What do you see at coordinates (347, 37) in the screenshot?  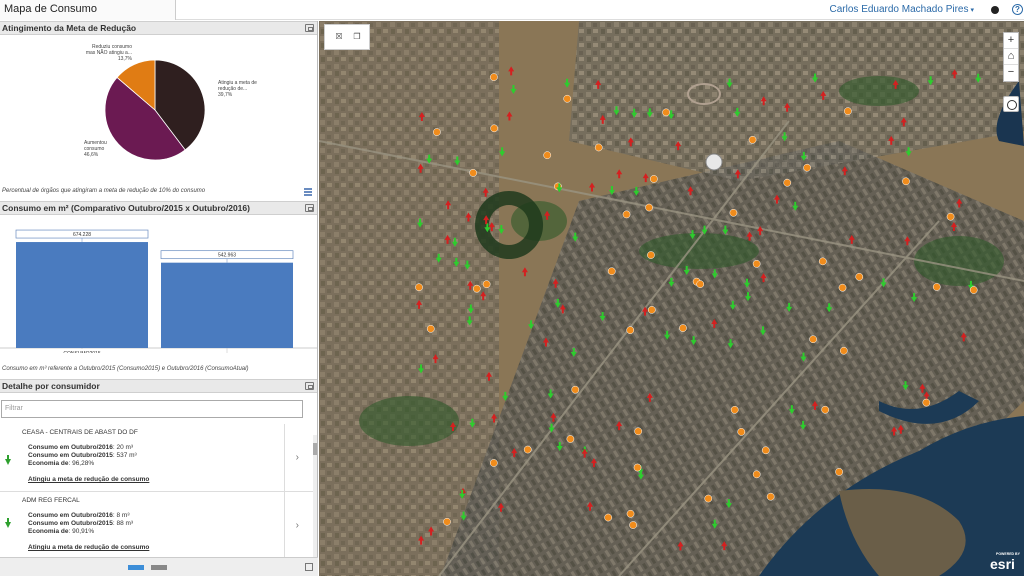 I see `map-toolbar: ☒ ❐` at bounding box center [347, 37].